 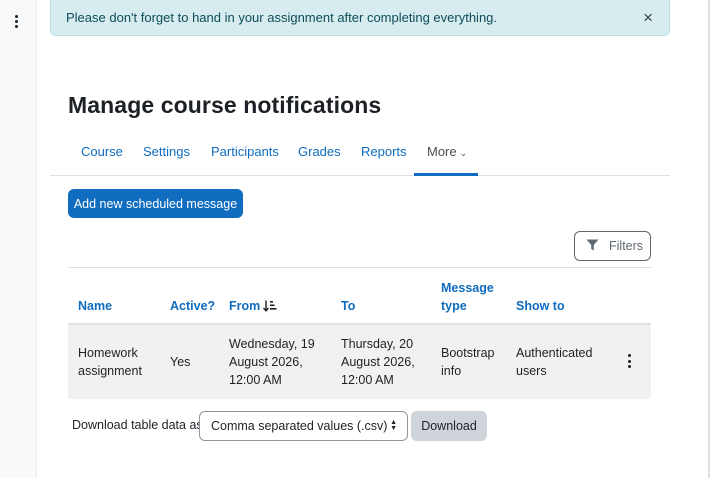 What do you see at coordinates (16, 21) in the screenshot?
I see `drawer-menu-icon` at bounding box center [16, 21].